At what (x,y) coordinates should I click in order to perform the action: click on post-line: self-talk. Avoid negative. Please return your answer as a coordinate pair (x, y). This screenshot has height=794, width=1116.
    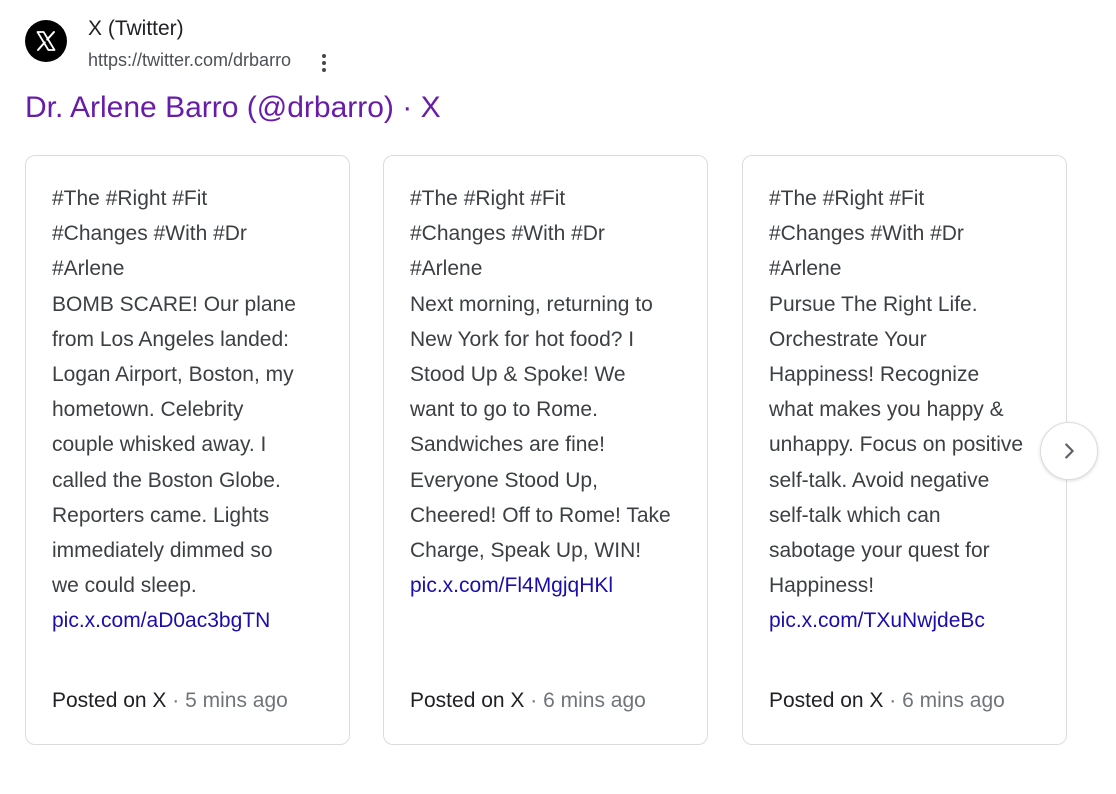
    Looking at the image, I should click on (879, 480).